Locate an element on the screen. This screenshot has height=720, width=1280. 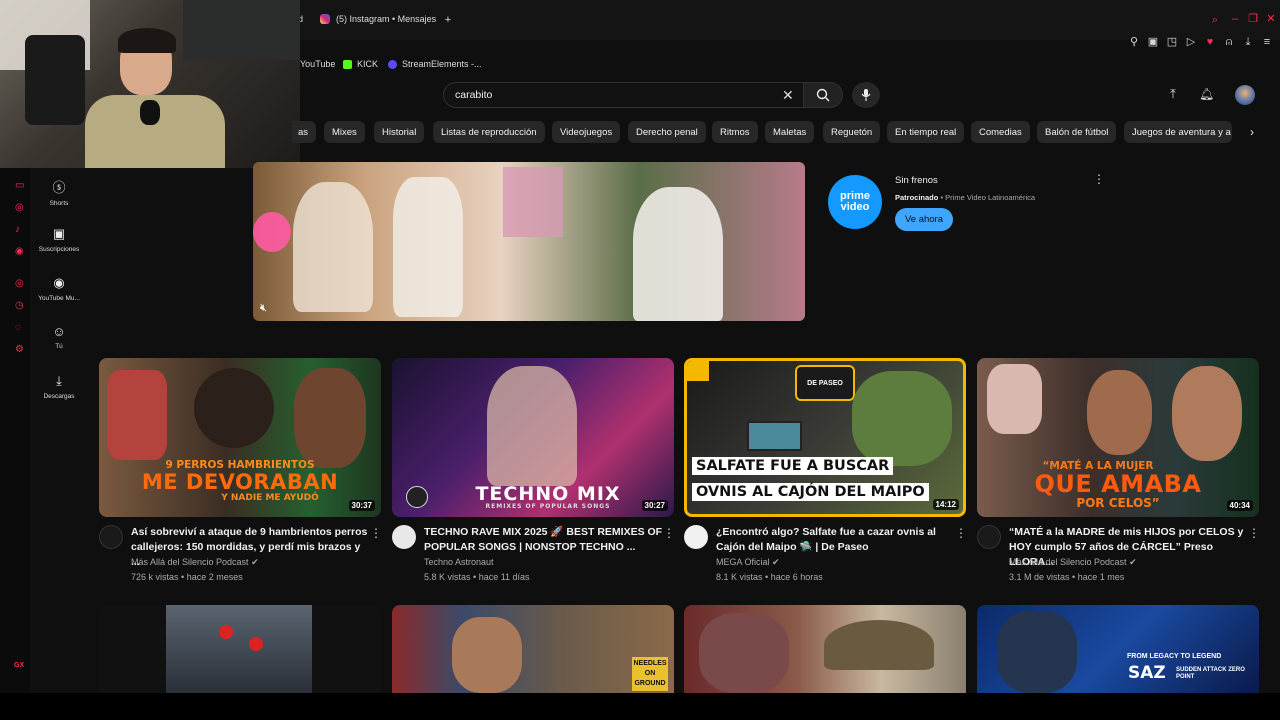
search-button is located at coordinates (823, 95).